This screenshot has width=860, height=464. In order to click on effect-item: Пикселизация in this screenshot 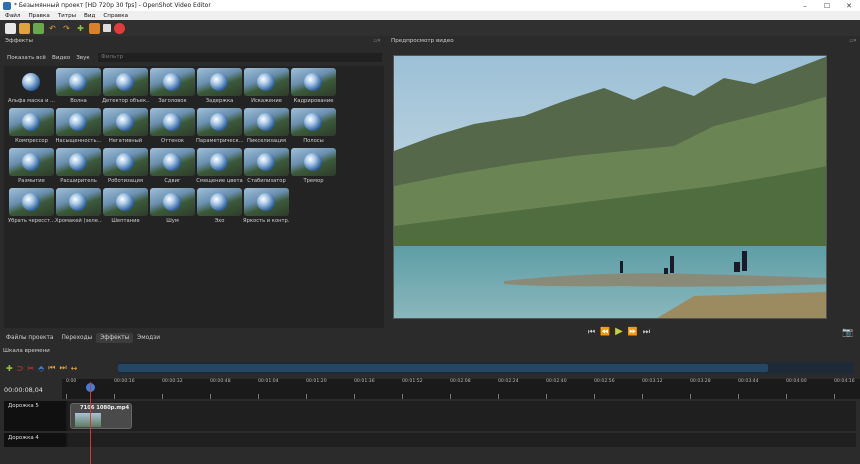, I will do `click(266, 128)`.